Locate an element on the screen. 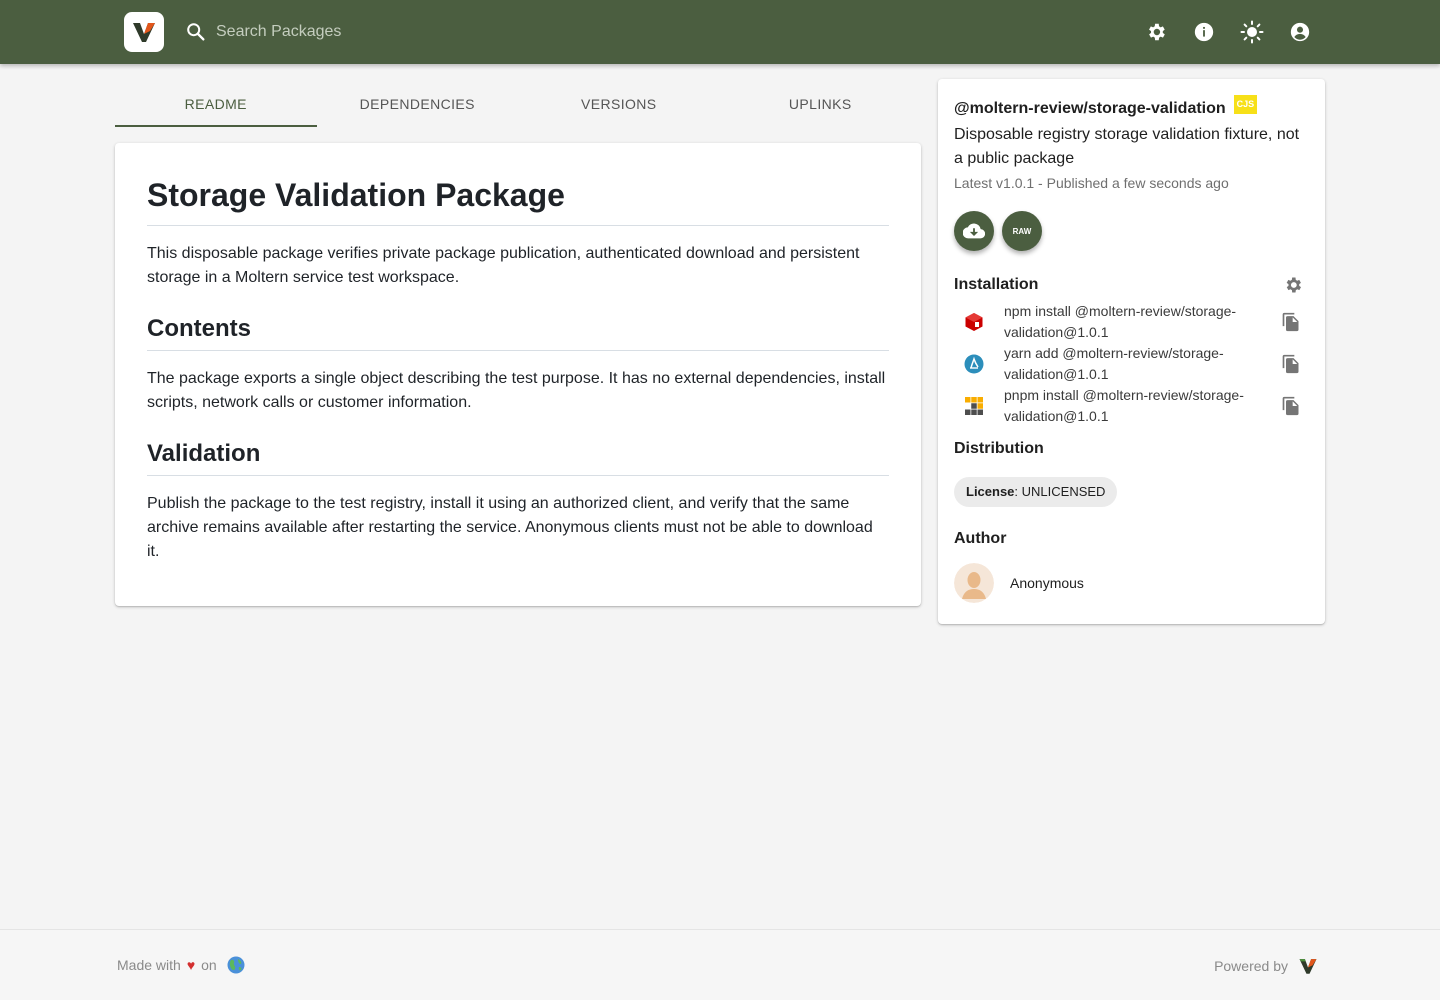 This screenshot has height=1000, width=1440. tab-readme: README is located at coordinates (216, 104).